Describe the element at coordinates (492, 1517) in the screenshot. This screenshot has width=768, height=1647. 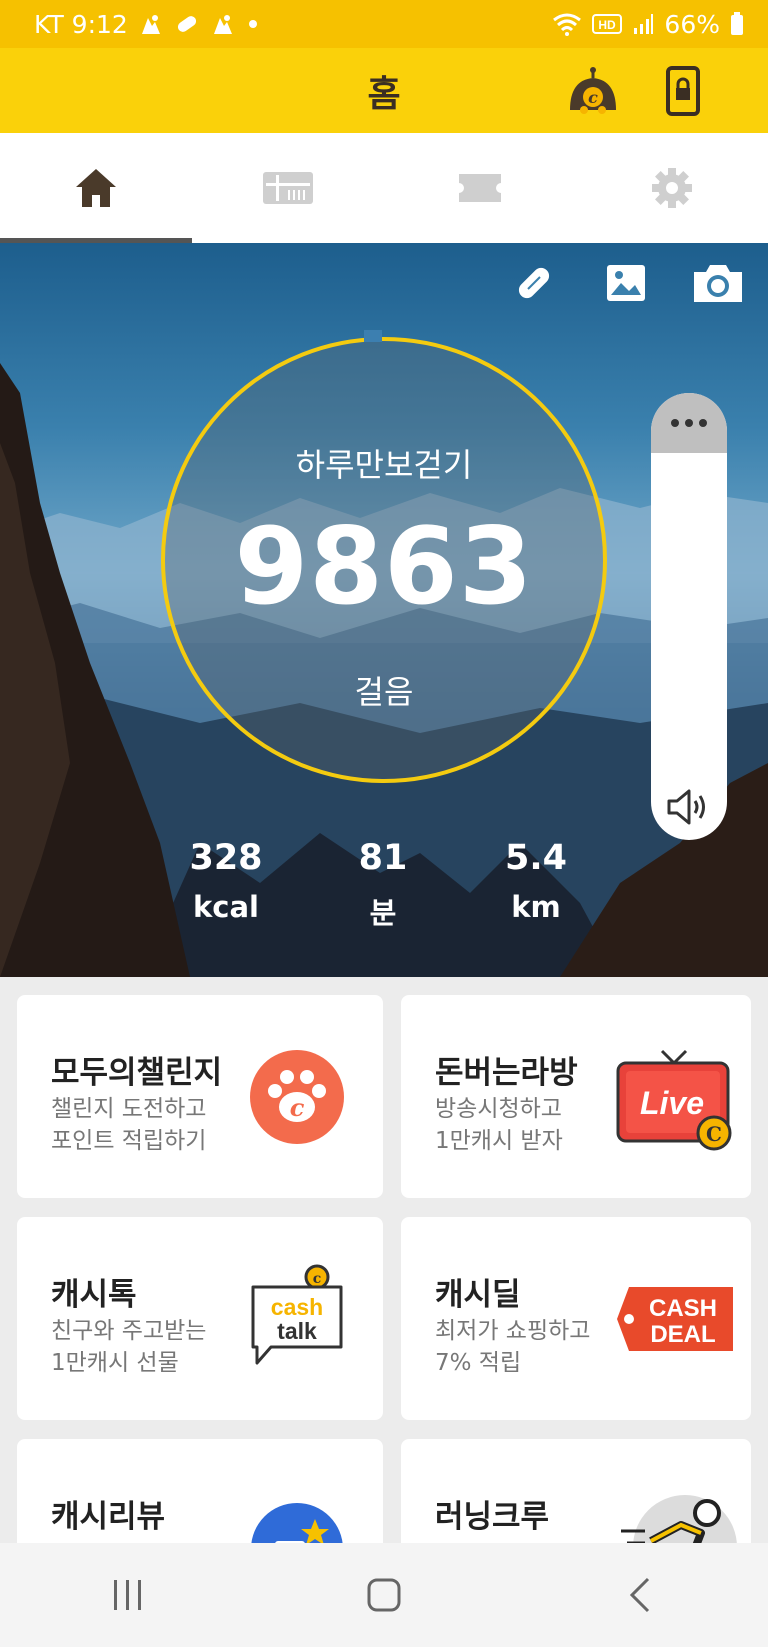
I see `card-title: 러닝크루` at that location.